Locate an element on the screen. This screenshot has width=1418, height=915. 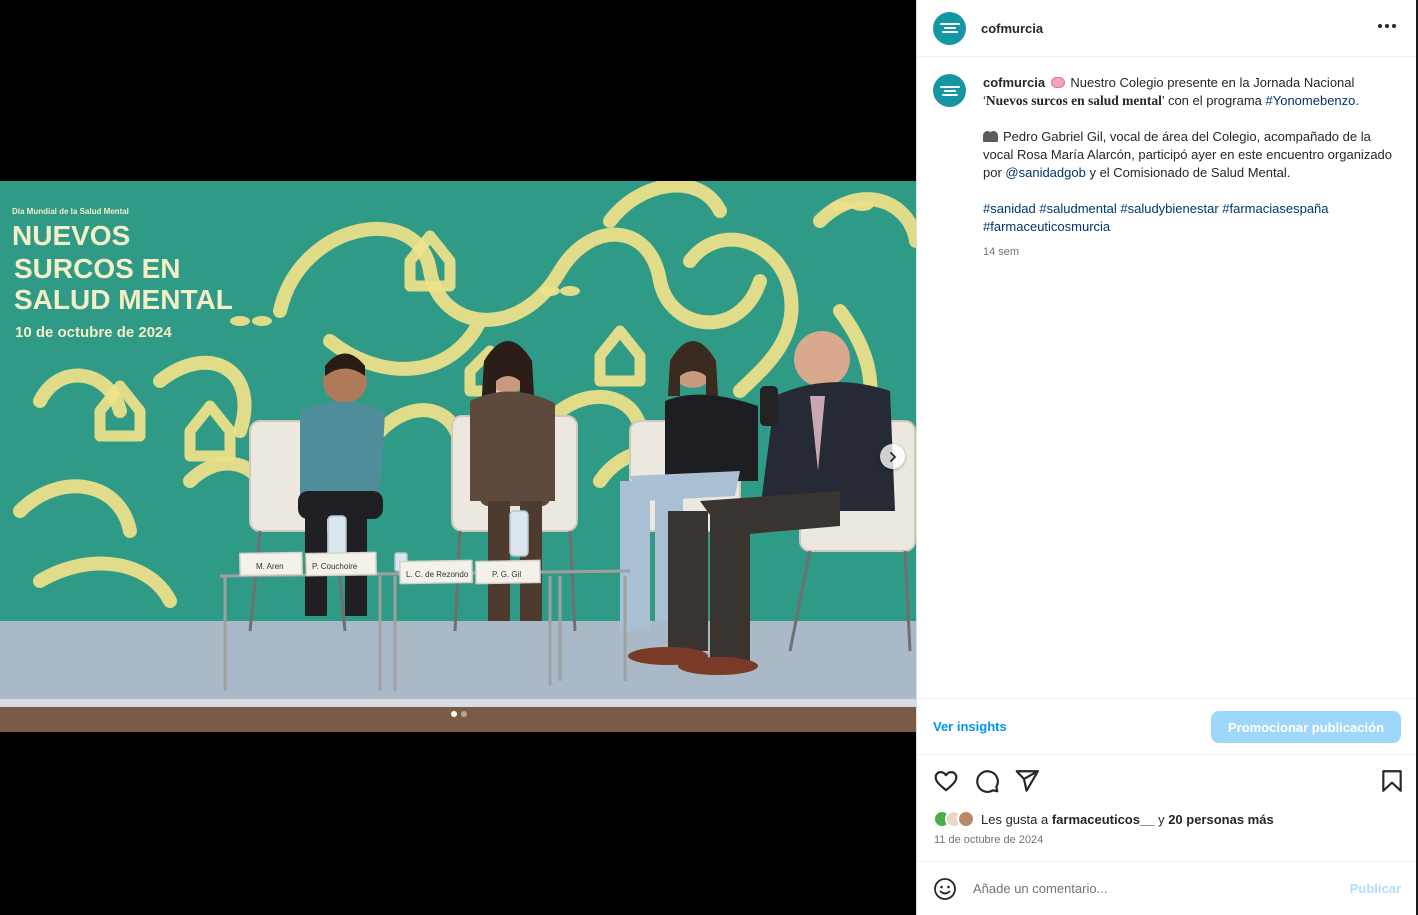
comment-input is located at coordinates (1153, 888).